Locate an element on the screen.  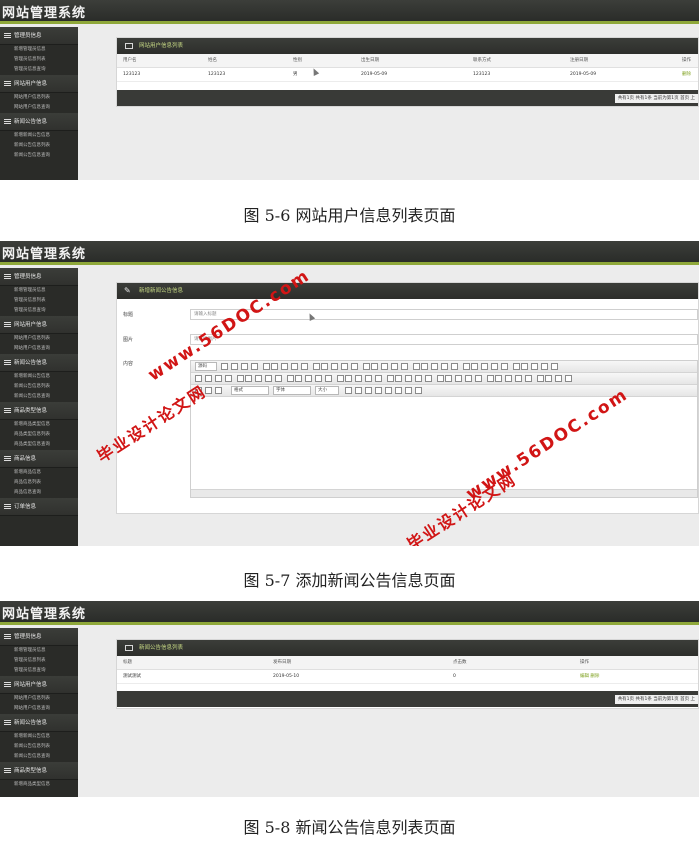
sidebar-item: 管理员信息查询 is located at coordinates (39, 311).